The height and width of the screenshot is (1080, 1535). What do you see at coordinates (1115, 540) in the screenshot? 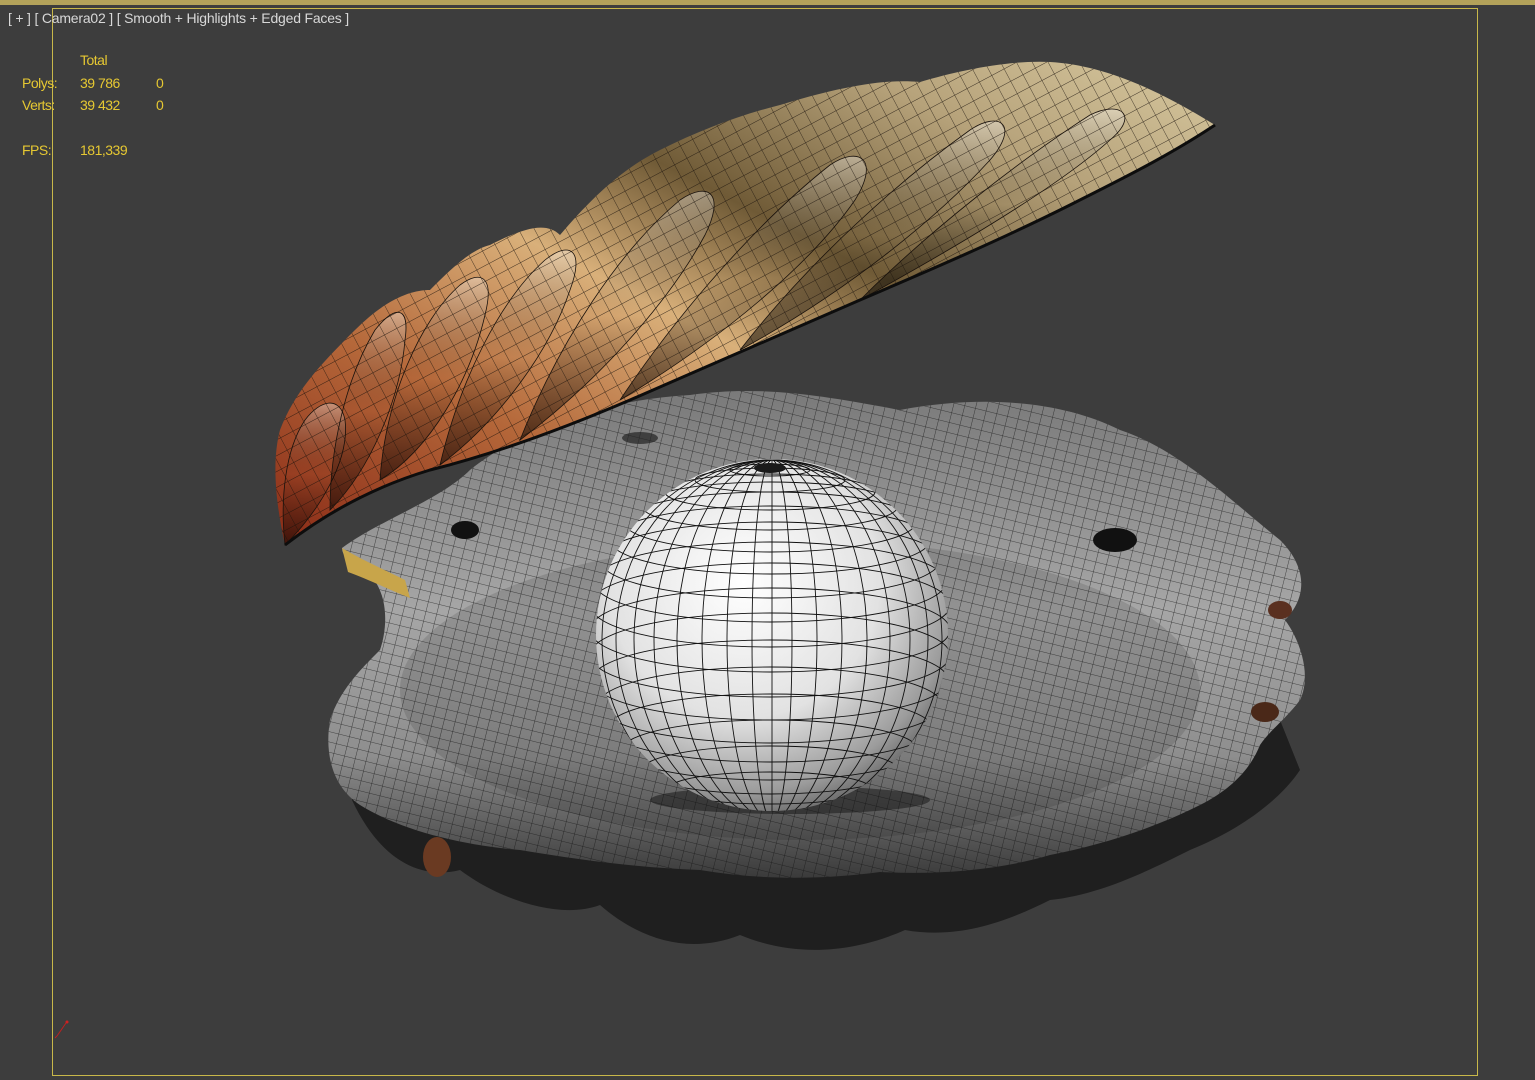
I see `shell-hole-right` at bounding box center [1115, 540].